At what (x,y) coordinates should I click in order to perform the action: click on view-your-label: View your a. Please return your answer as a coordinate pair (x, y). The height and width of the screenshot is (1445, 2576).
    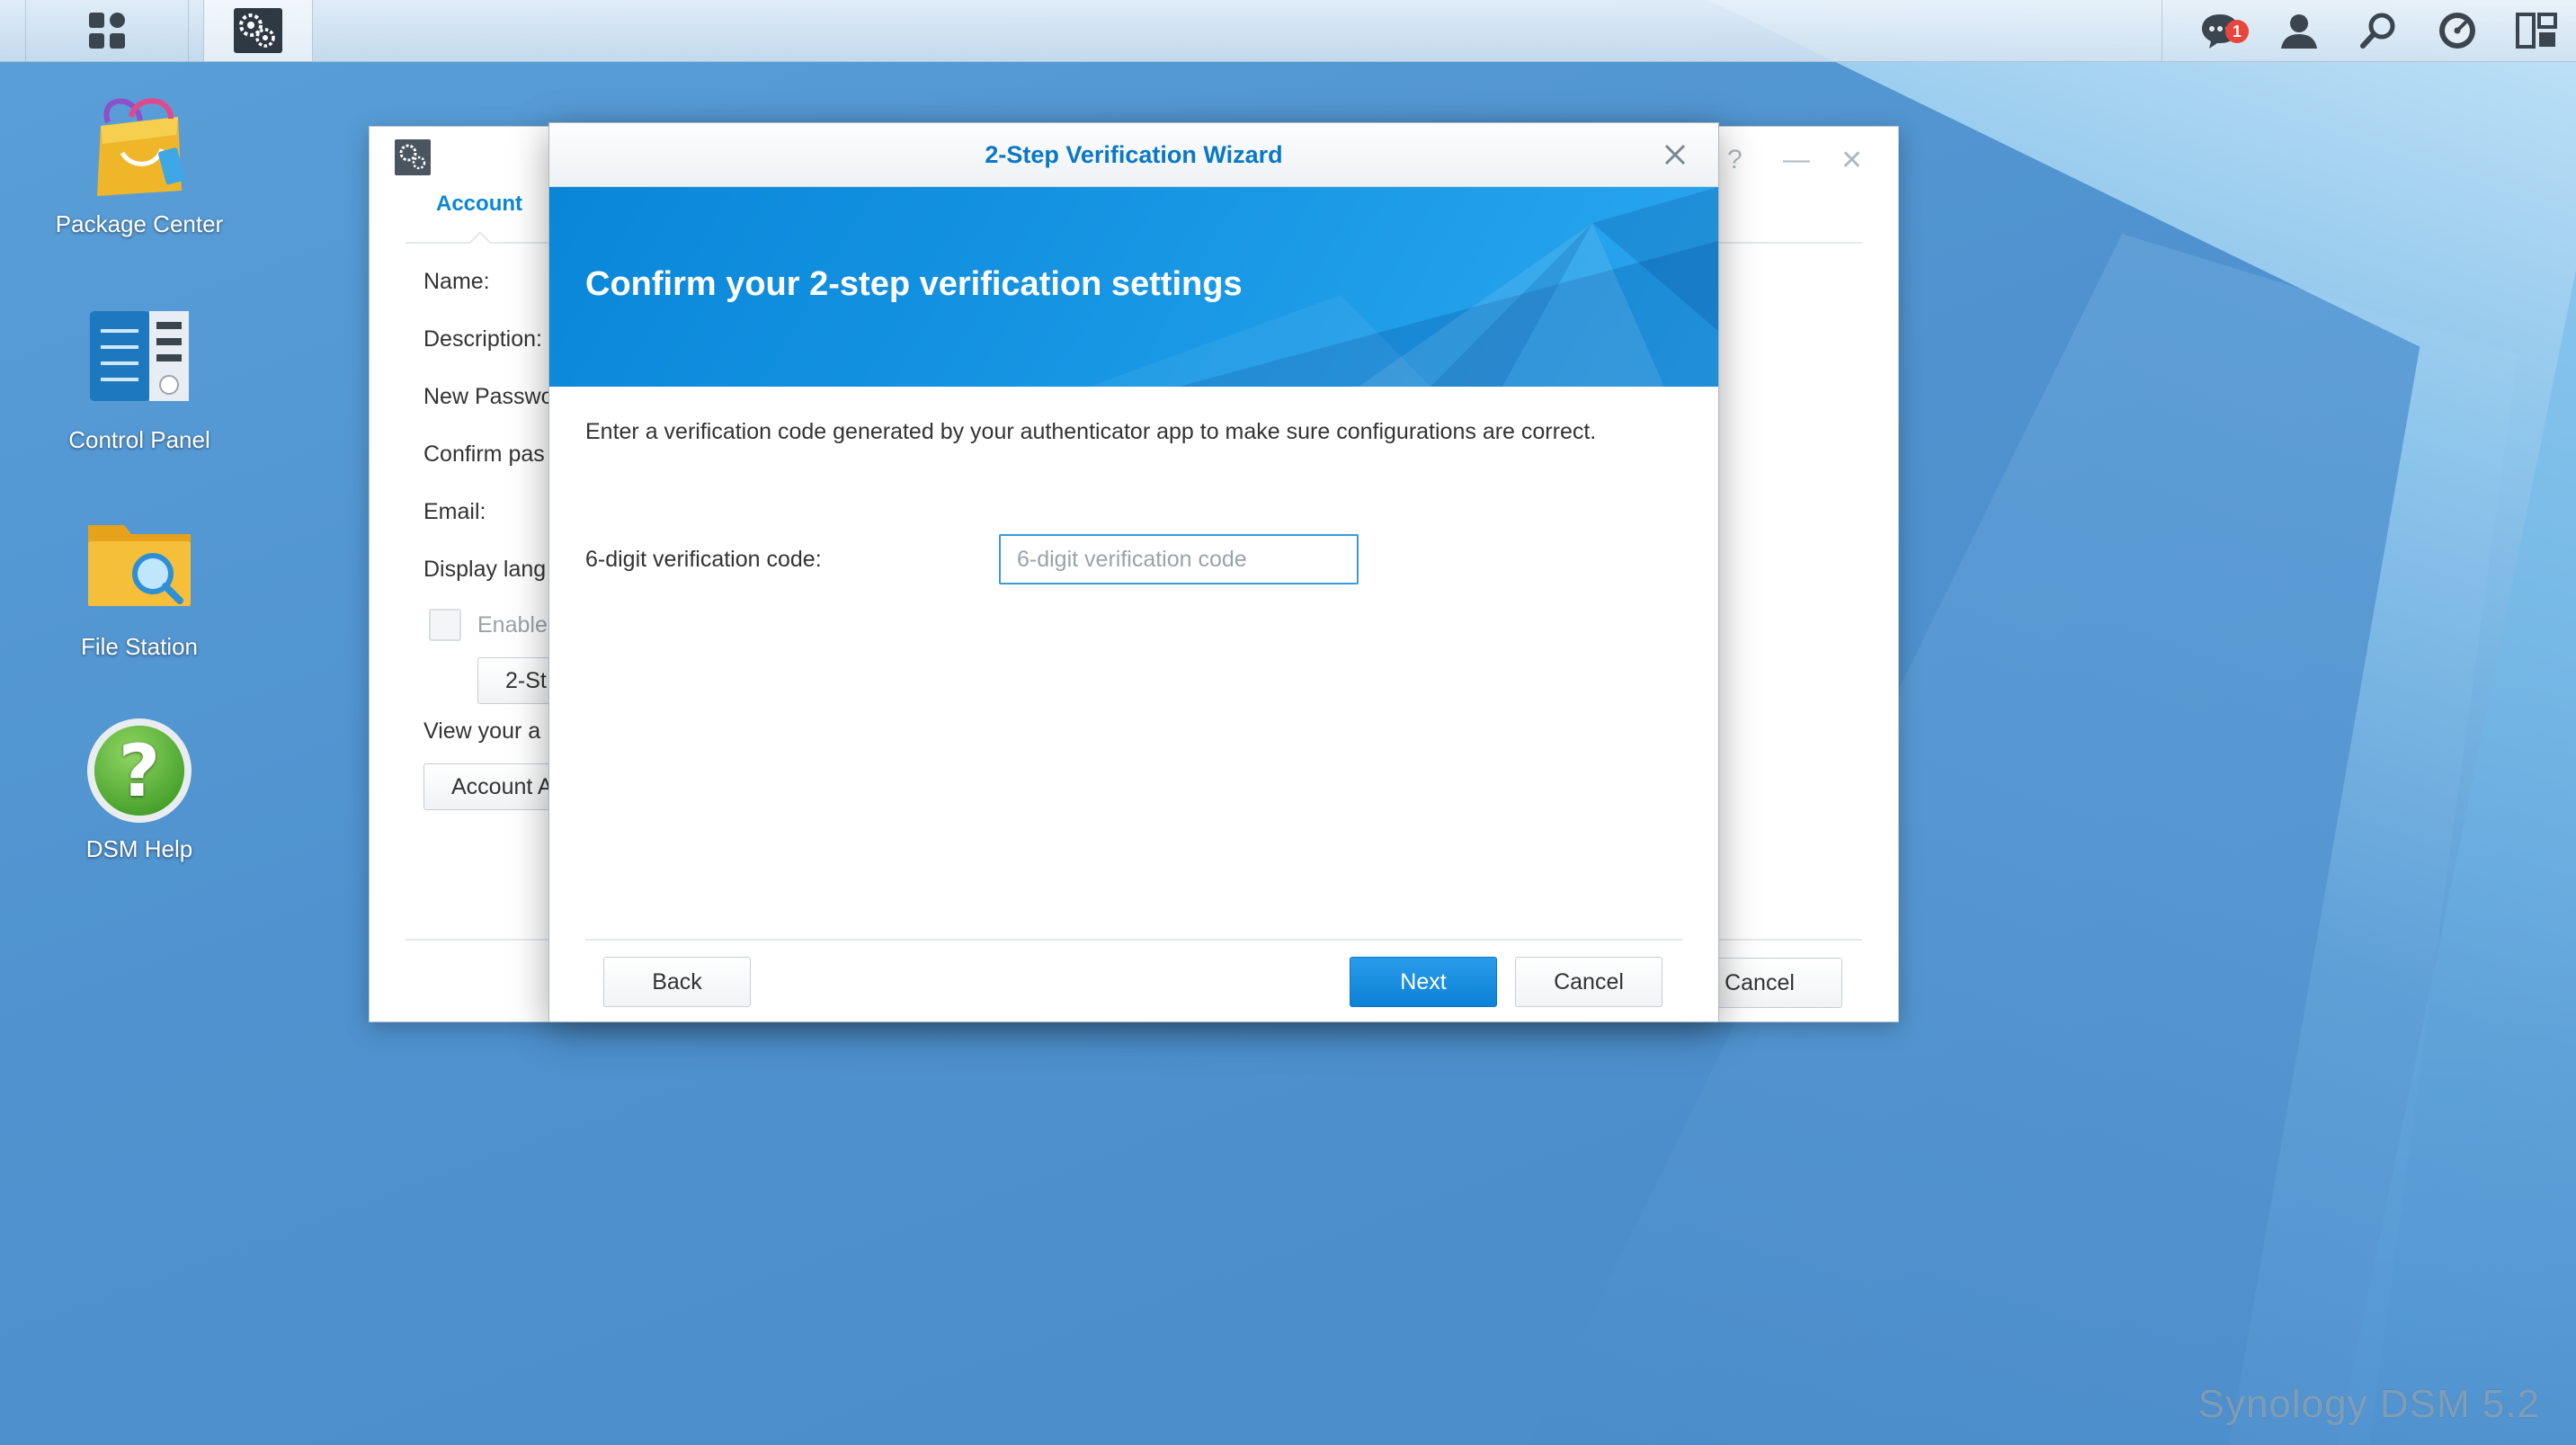
    Looking at the image, I should click on (482, 731).